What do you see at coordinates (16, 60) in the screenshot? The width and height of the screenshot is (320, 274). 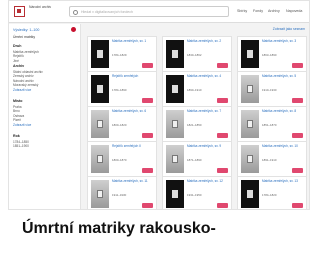 I see `filter-option-label: Jiné` at bounding box center [16, 60].